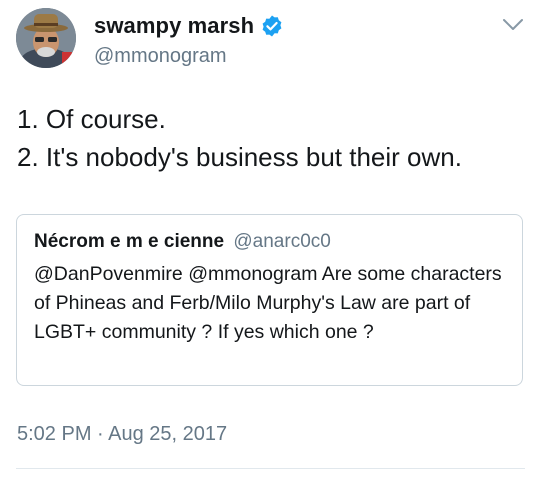 The image size is (540, 477). I want to click on author-name-row: swampy marsh, so click(189, 26).